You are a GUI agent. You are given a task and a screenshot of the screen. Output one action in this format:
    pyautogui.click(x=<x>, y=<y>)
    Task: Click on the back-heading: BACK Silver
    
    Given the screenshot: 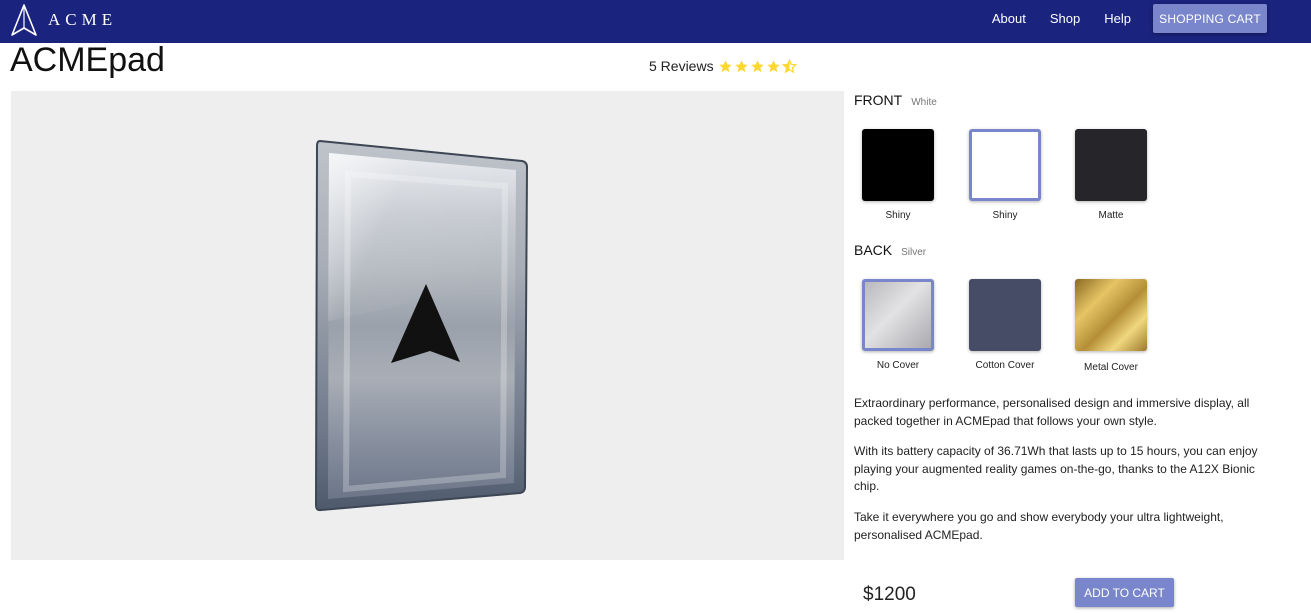 What is the action you would take?
    pyautogui.click(x=890, y=250)
    